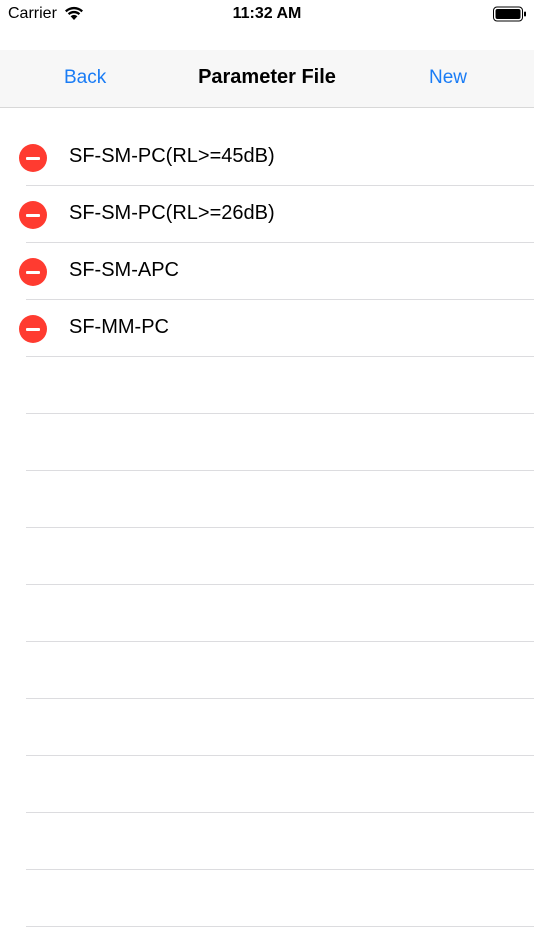  Describe the element at coordinates (276, 271) in the screenshot. I see `list-item: SF-SM-APC` at that location.